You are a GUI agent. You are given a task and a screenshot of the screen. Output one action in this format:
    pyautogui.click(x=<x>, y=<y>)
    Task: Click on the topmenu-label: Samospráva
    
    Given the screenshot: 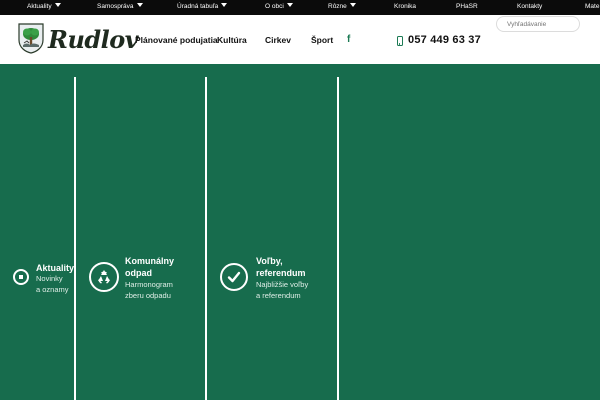 What is the action you would take?
    pyautogui.click(x=115, y=6)
    